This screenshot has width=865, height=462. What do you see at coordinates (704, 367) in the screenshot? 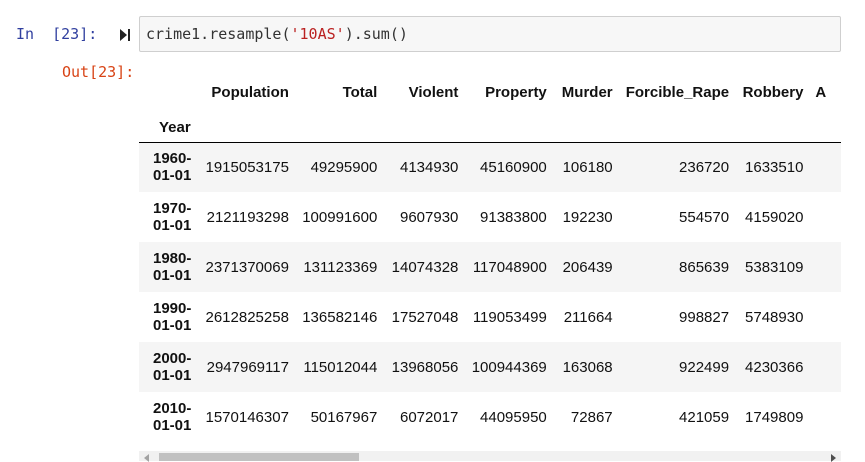
I see `table-cell: 922499` at bounding box center [704, 367].